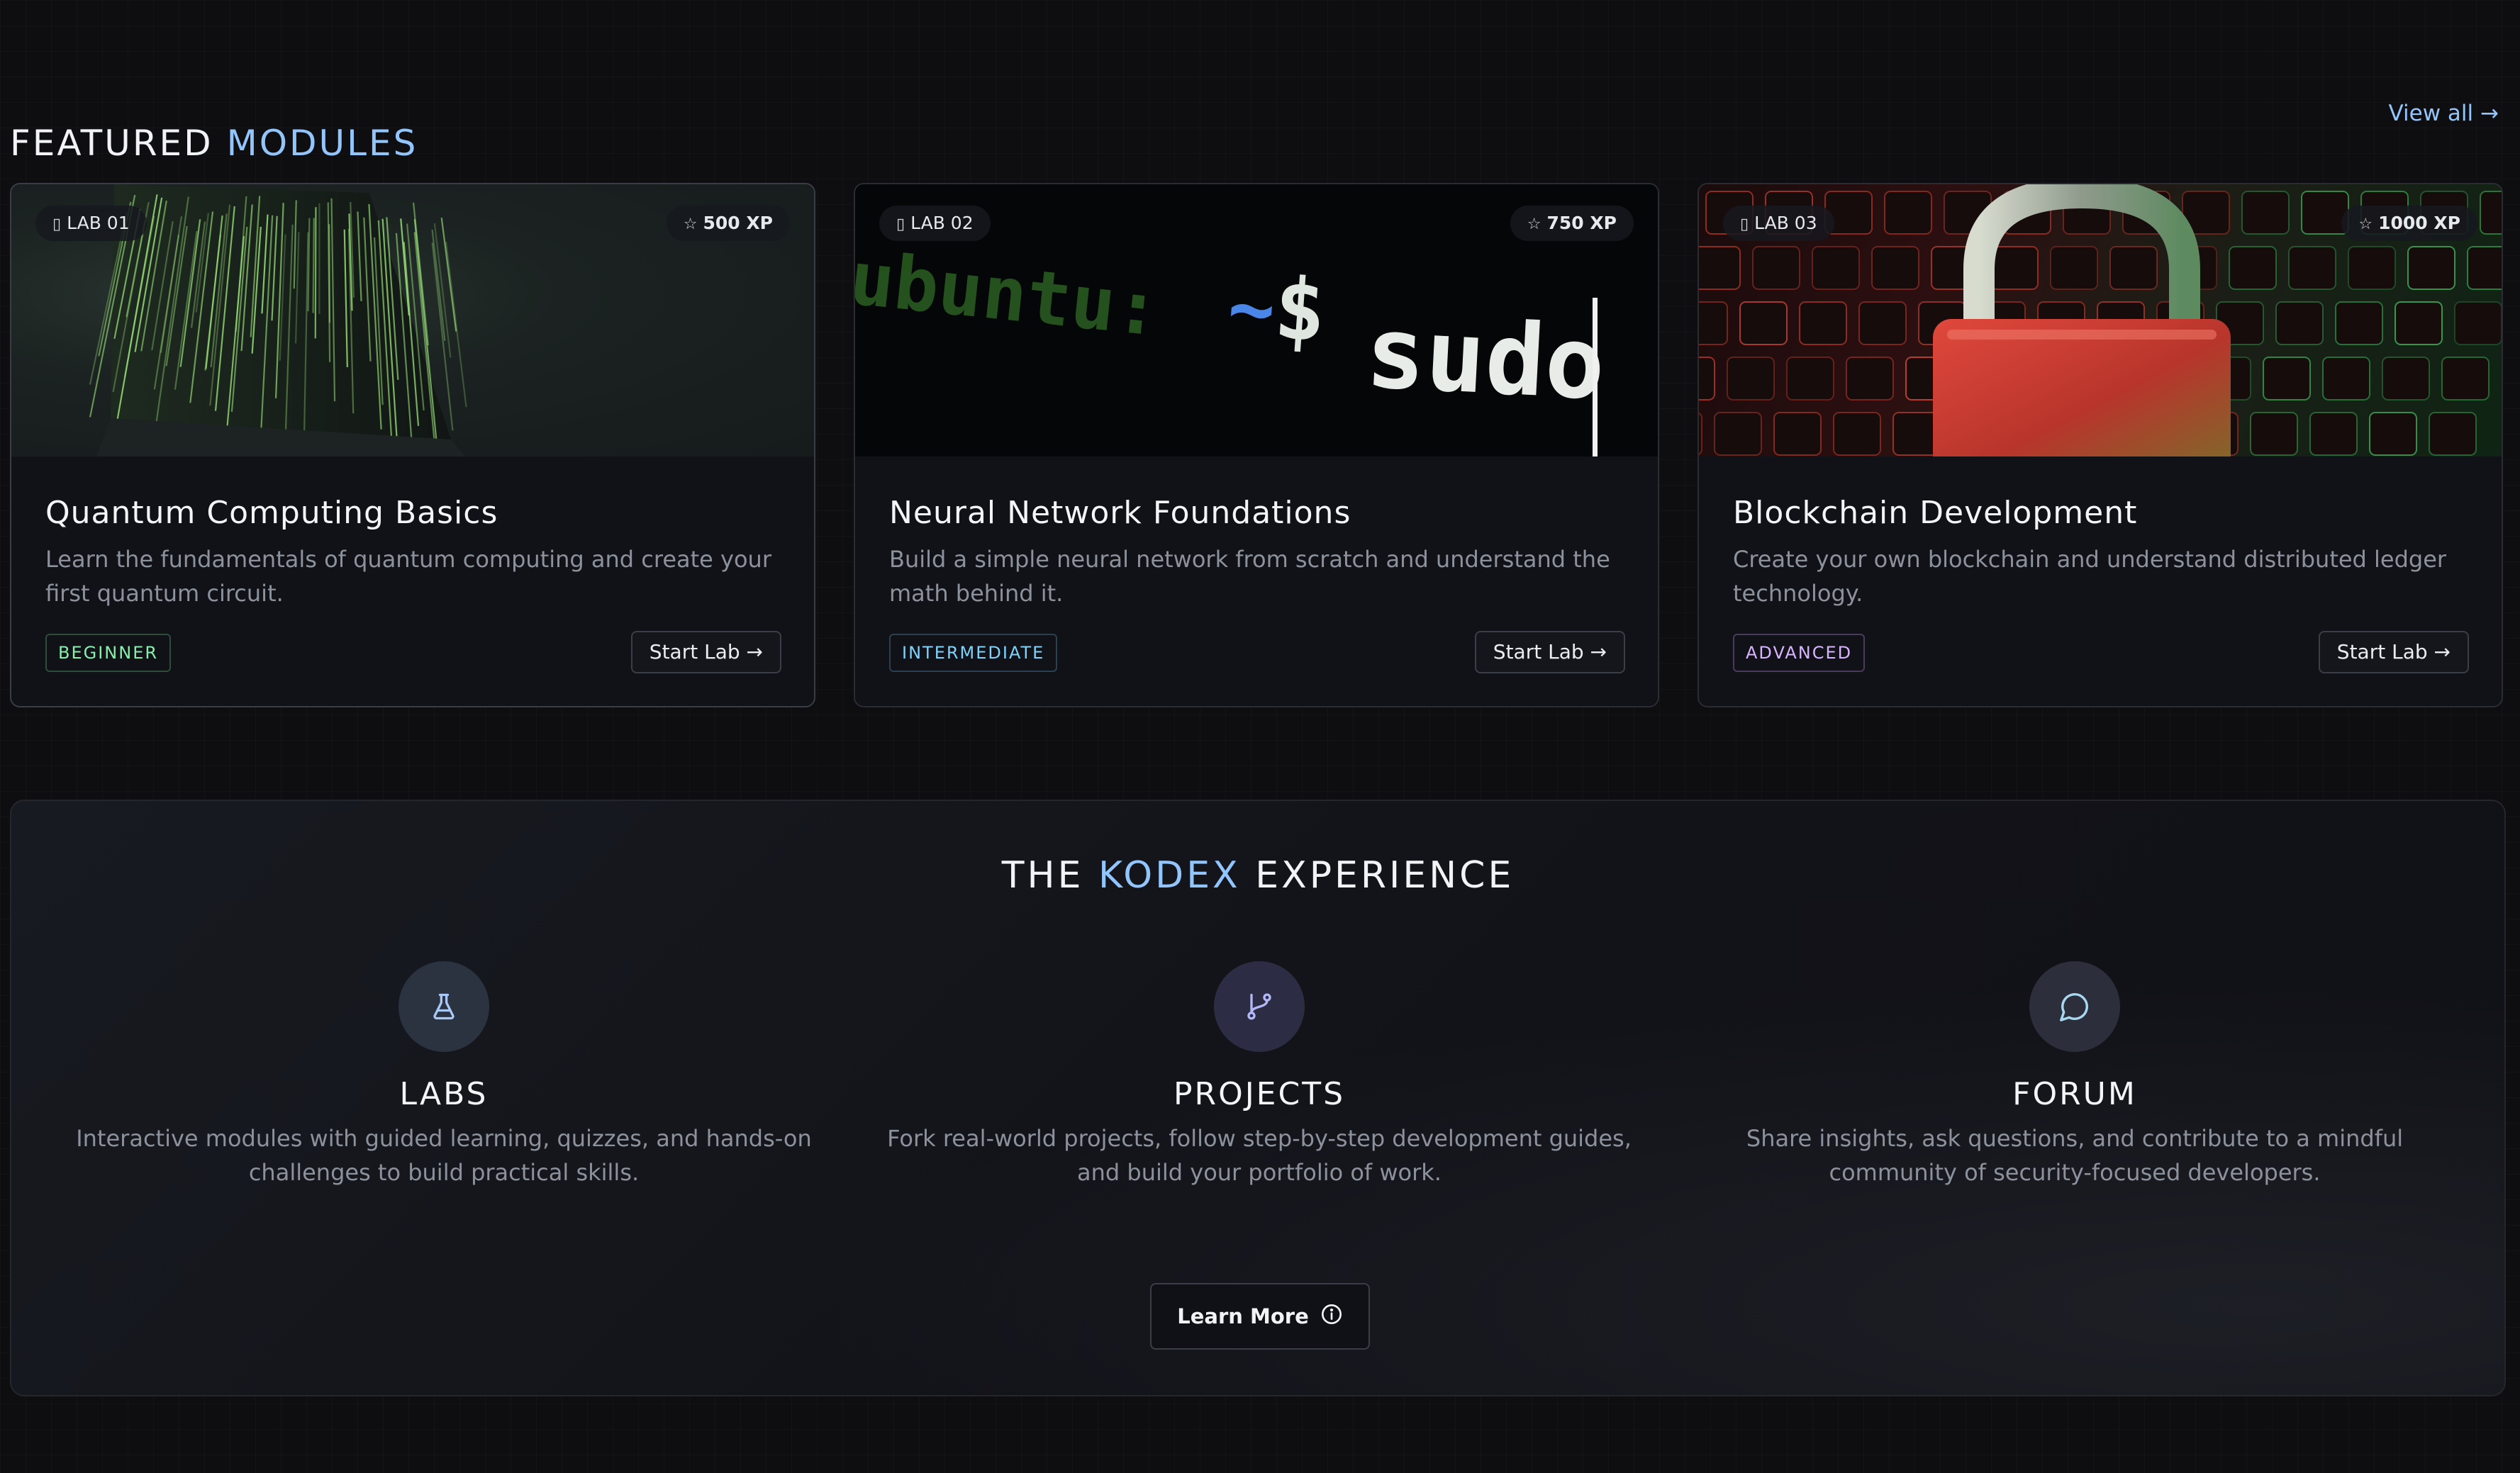  What do you see at coordinates (2074, 1094) in the screenshot?
I see `feature-title: FORUM` at bounding box center [2074, 1094].